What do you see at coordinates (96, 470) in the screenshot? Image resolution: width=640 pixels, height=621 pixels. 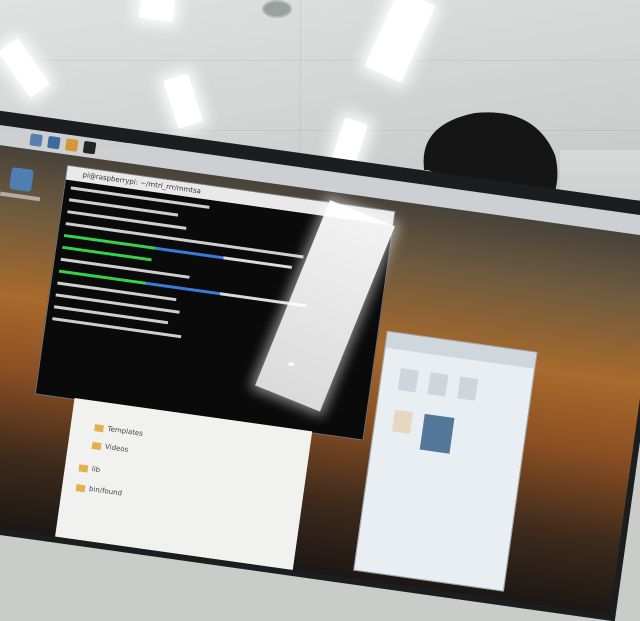 I see `sidebar-item-label: lib` at bounding box center [96, 470].